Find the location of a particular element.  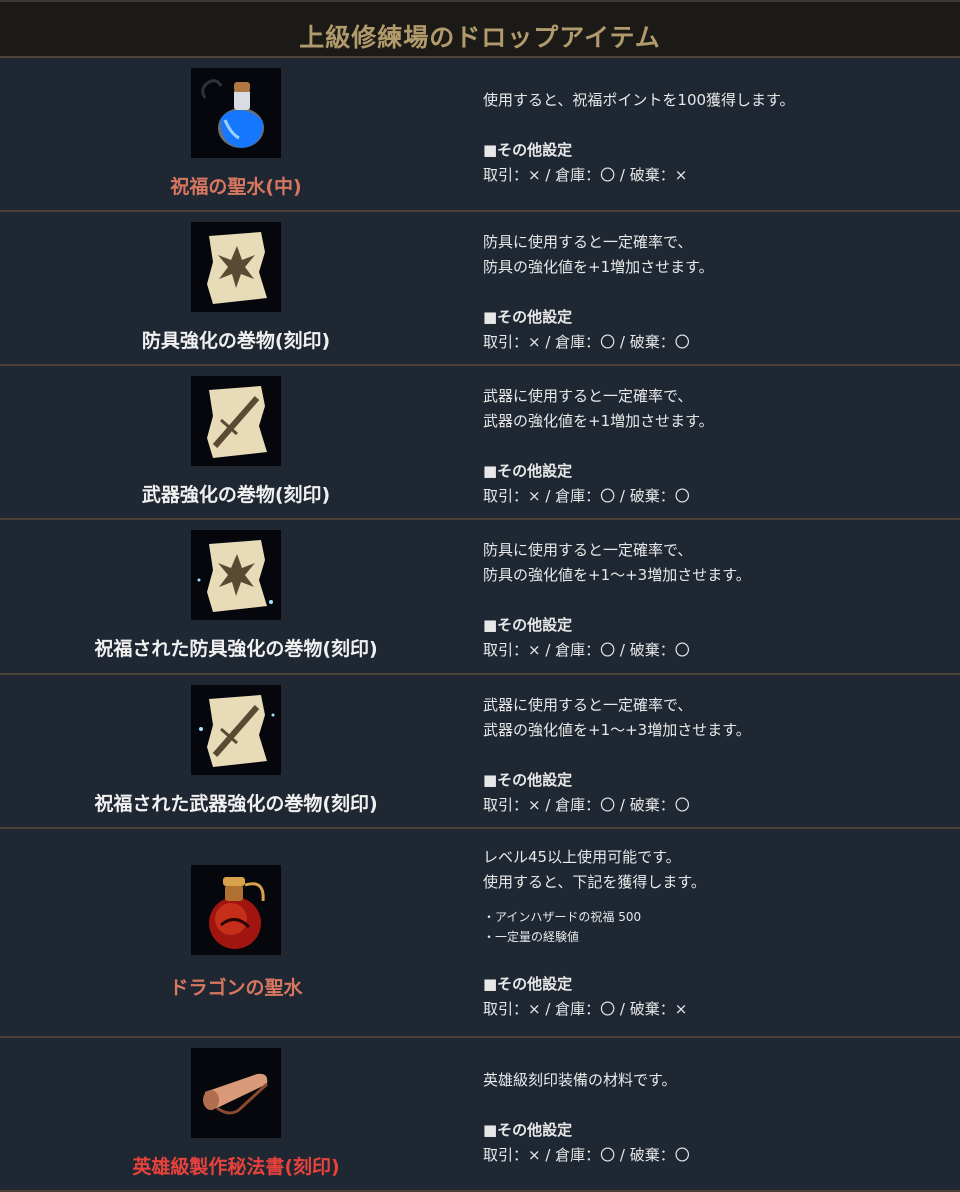

reward-line: ・アインハザードの祝福 500 is located at coordinates (562, 917).